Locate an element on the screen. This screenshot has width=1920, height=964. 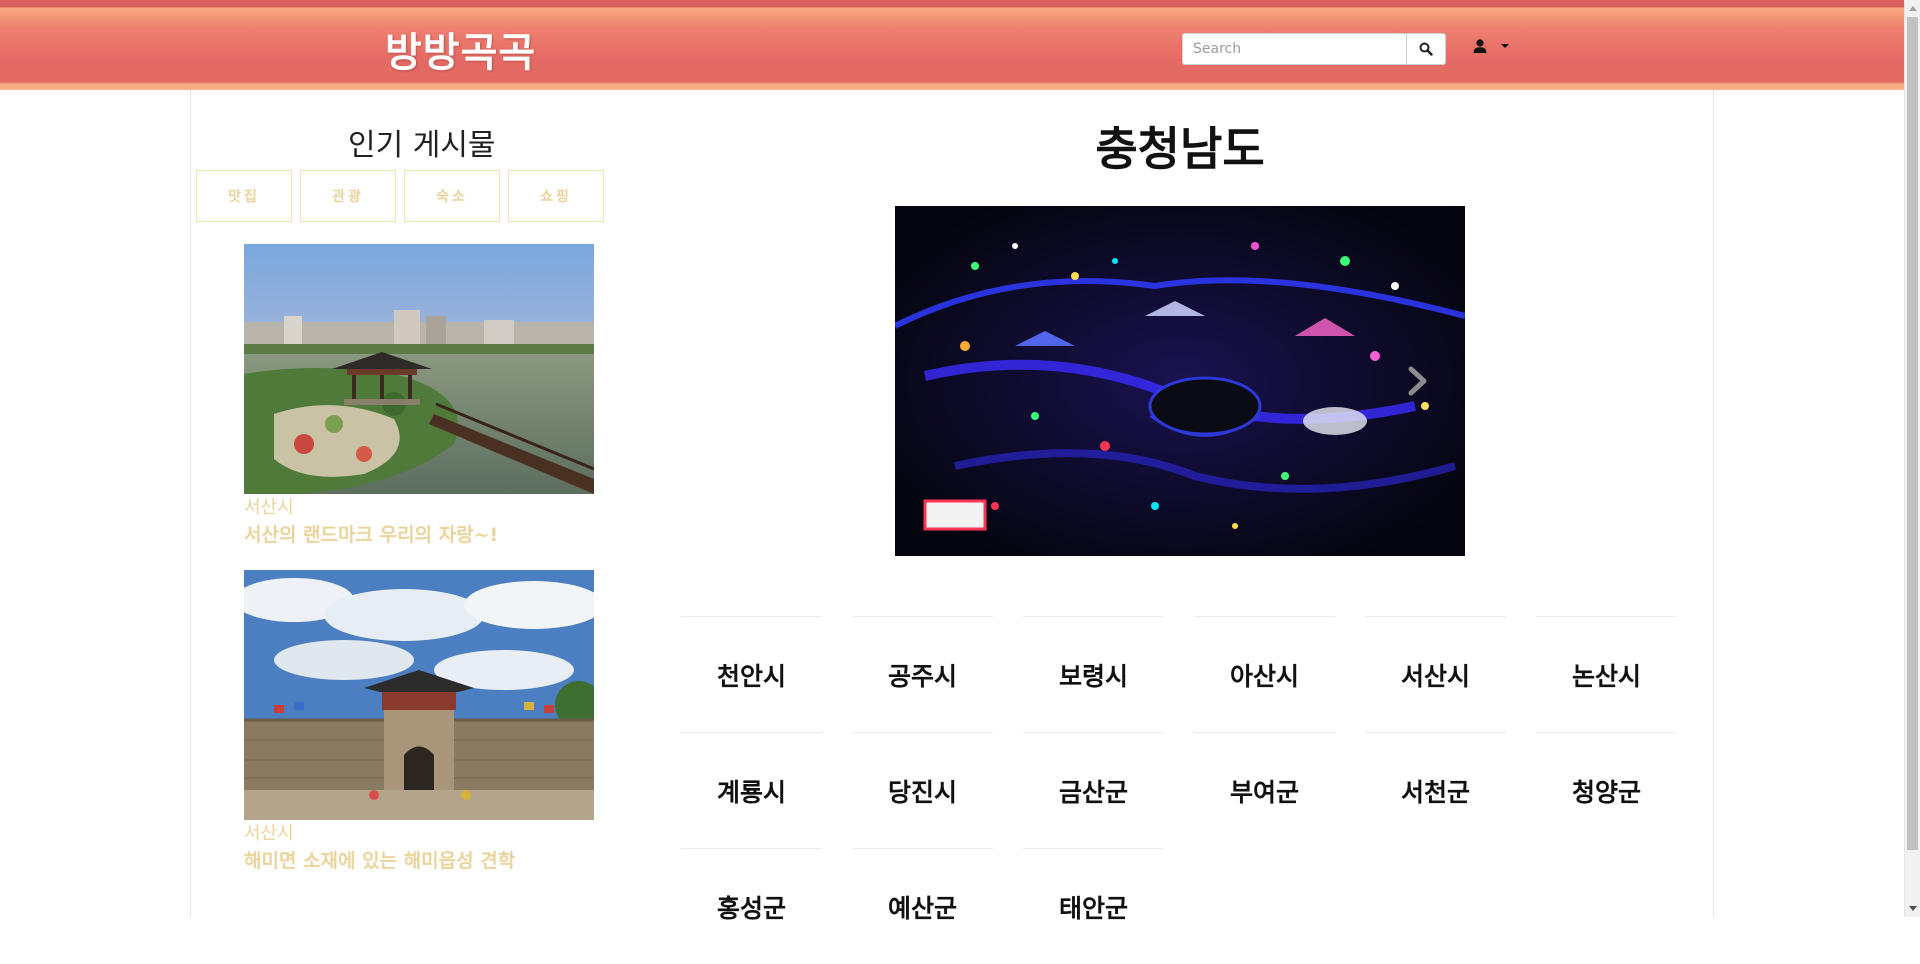
tab-lodging: 숙소 is located at coordinates (452, 196).